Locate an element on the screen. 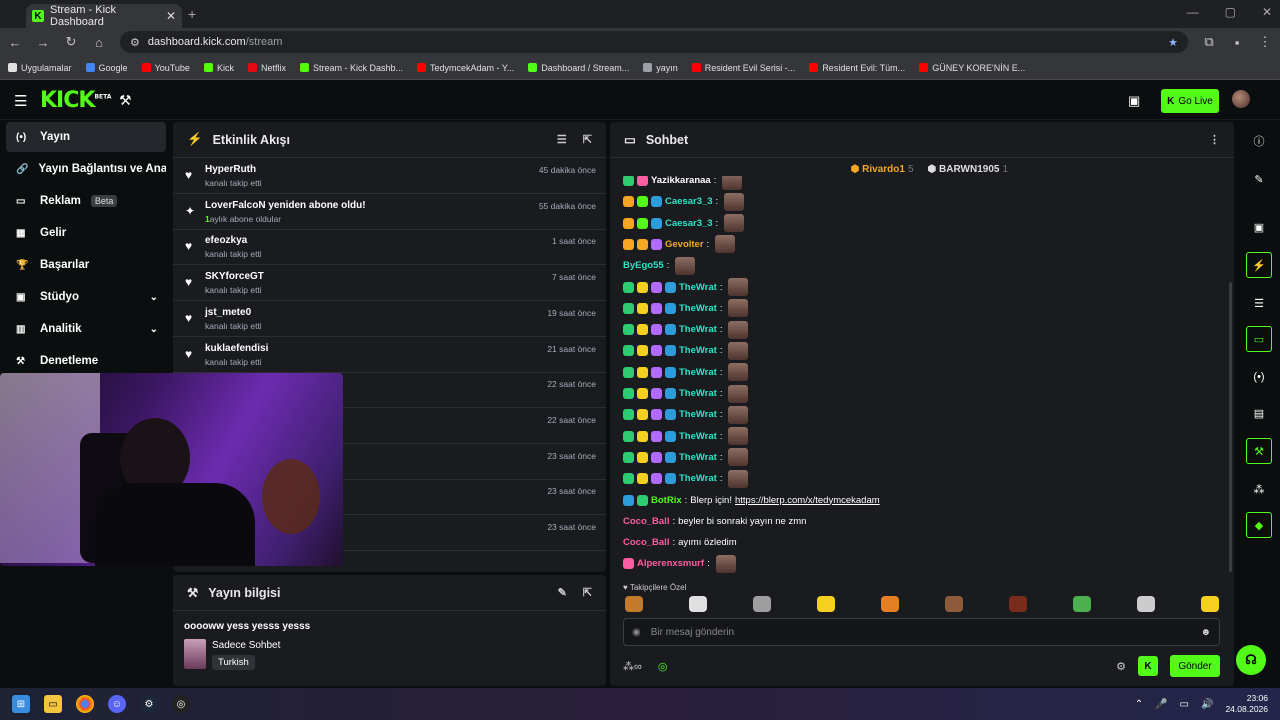 This screenshot has height=720, width=1280. chat-toggle-icon: ▭ is located at coordinates (1259, 339).